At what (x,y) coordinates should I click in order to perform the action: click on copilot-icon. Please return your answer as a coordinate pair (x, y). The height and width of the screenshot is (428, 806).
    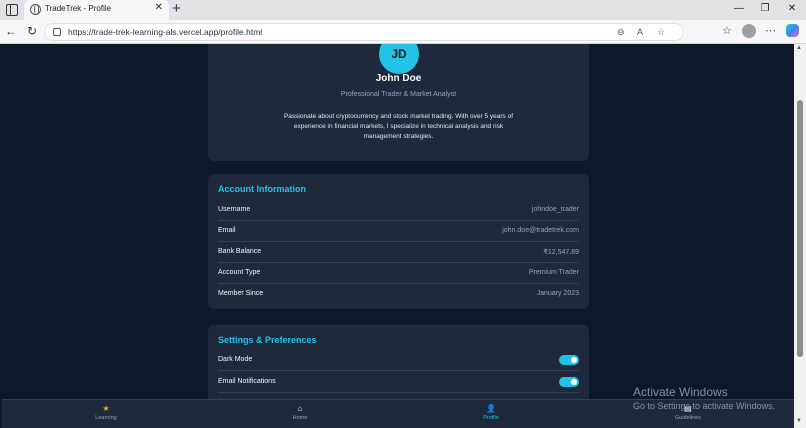
    Looking at the image, I should click on (792, 30).